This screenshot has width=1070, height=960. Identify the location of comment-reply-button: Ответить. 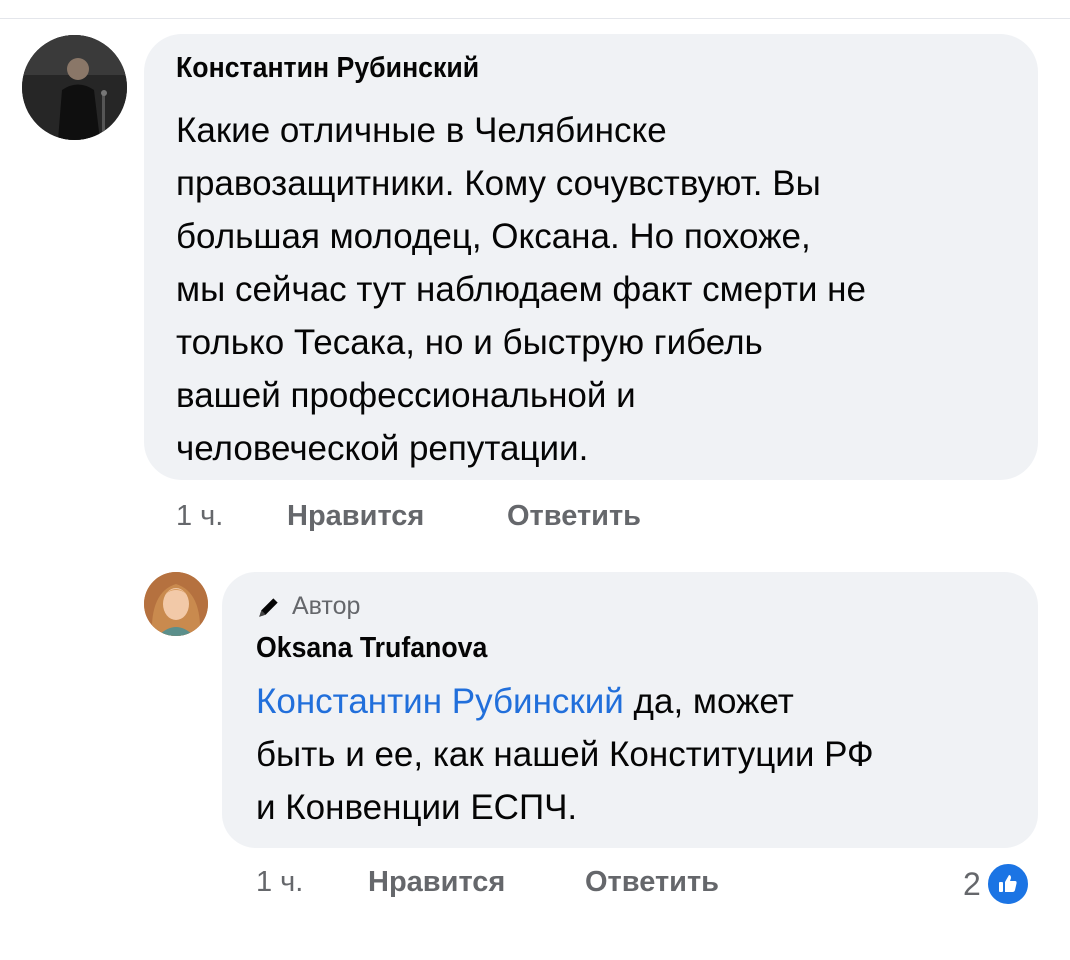
(574, 516).